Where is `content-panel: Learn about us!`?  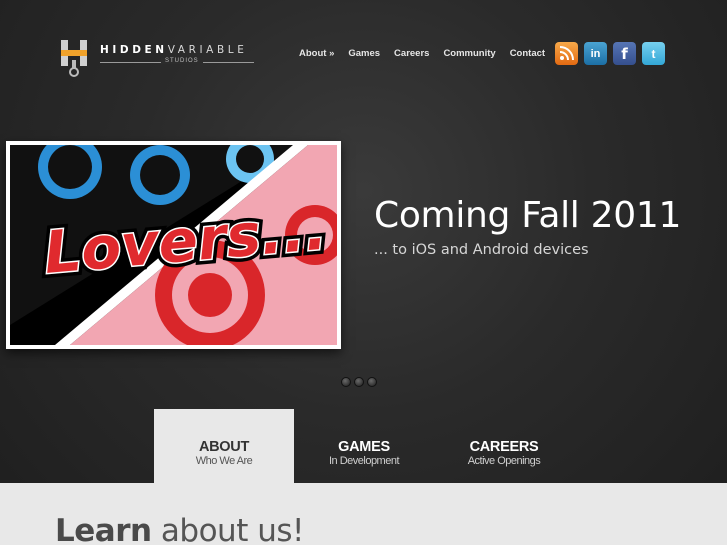
content-panel: Learn about us! is located at coordinates (363, 514).